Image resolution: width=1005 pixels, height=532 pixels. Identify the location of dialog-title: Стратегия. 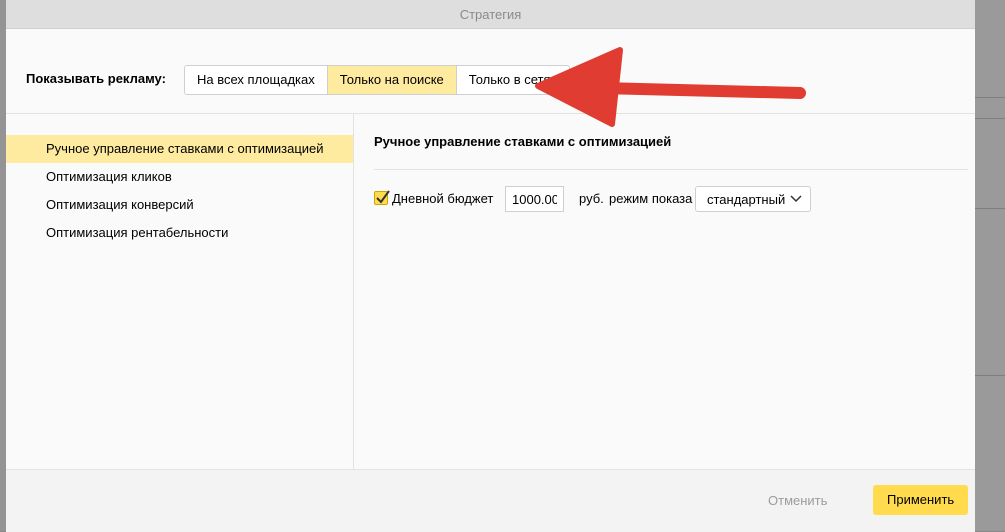
(490, 14).